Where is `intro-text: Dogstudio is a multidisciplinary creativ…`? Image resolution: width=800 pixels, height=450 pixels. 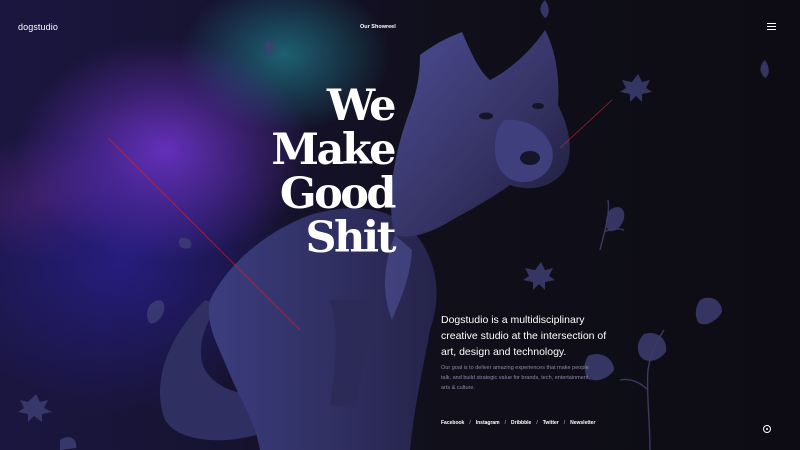 intro-text: Dogstudio is a multidisciplinary creativ… is located at coordinates (524, 336).